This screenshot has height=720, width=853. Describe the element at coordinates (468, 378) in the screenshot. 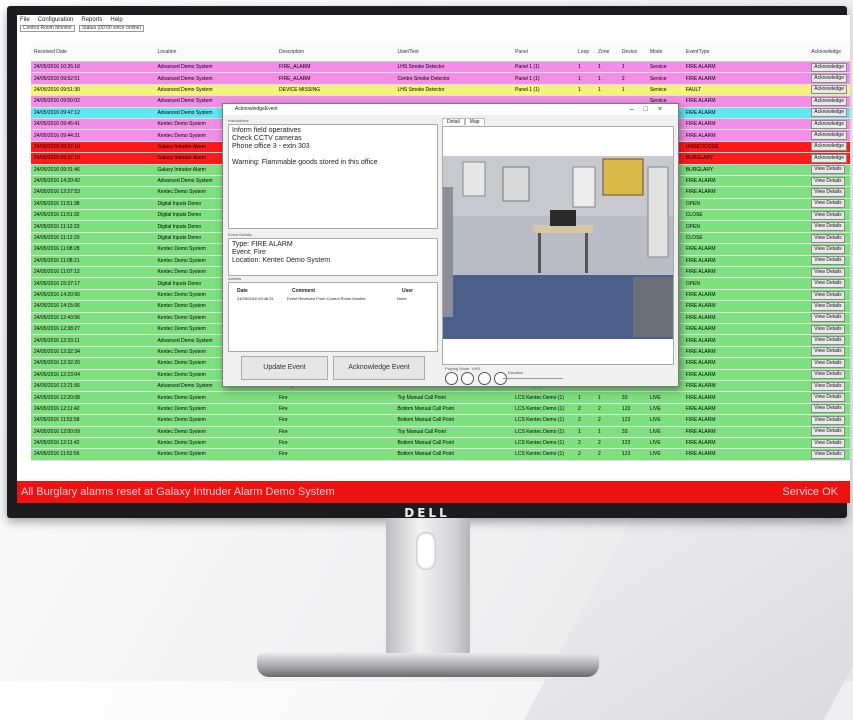

I see `play-button-icon` at that location.